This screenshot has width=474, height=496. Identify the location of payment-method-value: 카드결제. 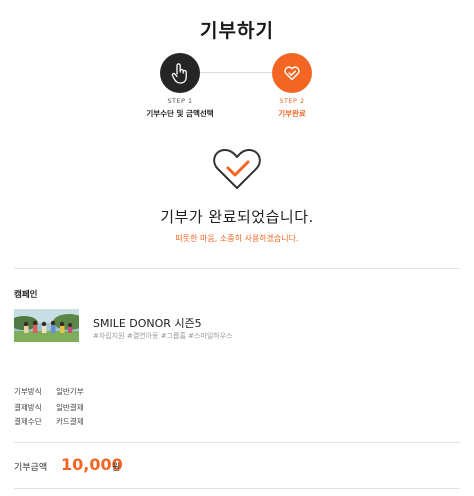
(70, 421).